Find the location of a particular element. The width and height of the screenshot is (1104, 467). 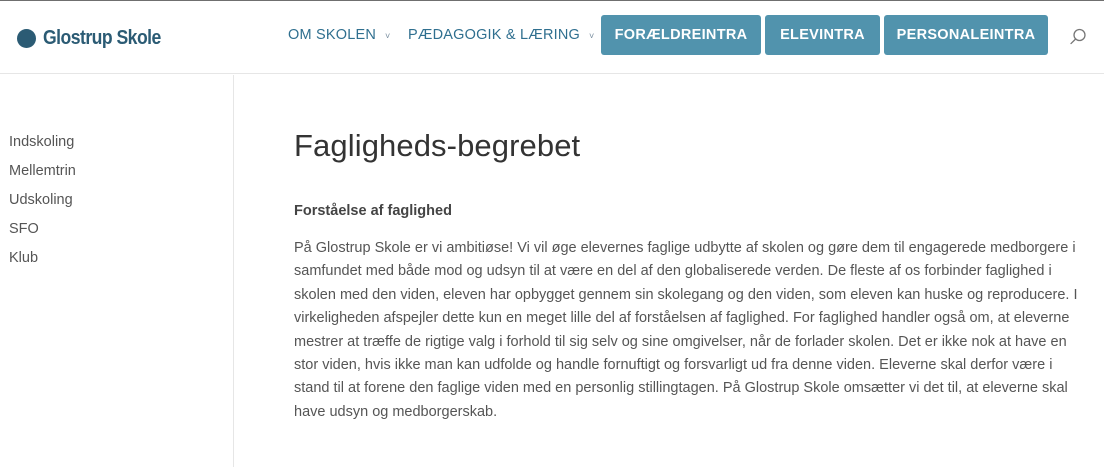

sidebar-item-klub: Klub is located at coordinates (23, 258).